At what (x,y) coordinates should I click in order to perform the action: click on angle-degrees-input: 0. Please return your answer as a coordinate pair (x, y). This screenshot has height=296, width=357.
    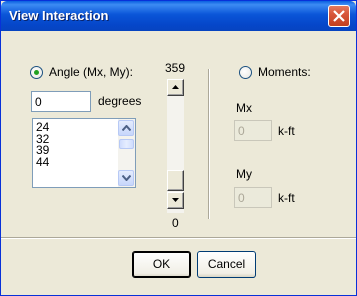
    Looking at the image, I should click on (61, 101).